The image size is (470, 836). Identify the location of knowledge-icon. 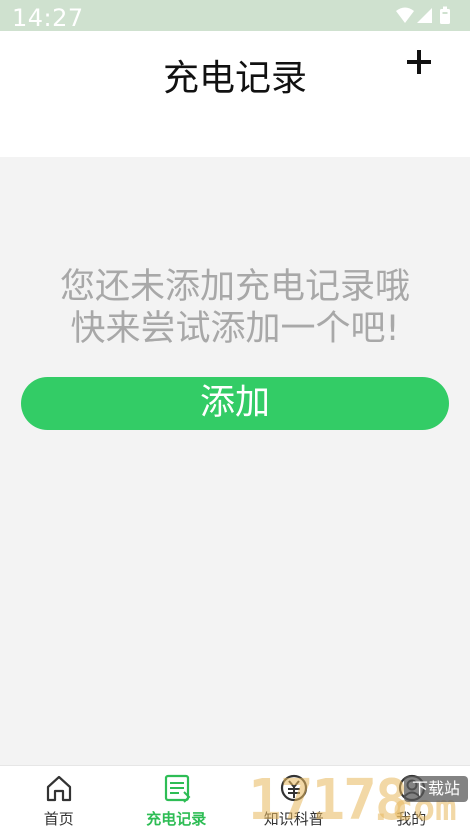
(294, 788).